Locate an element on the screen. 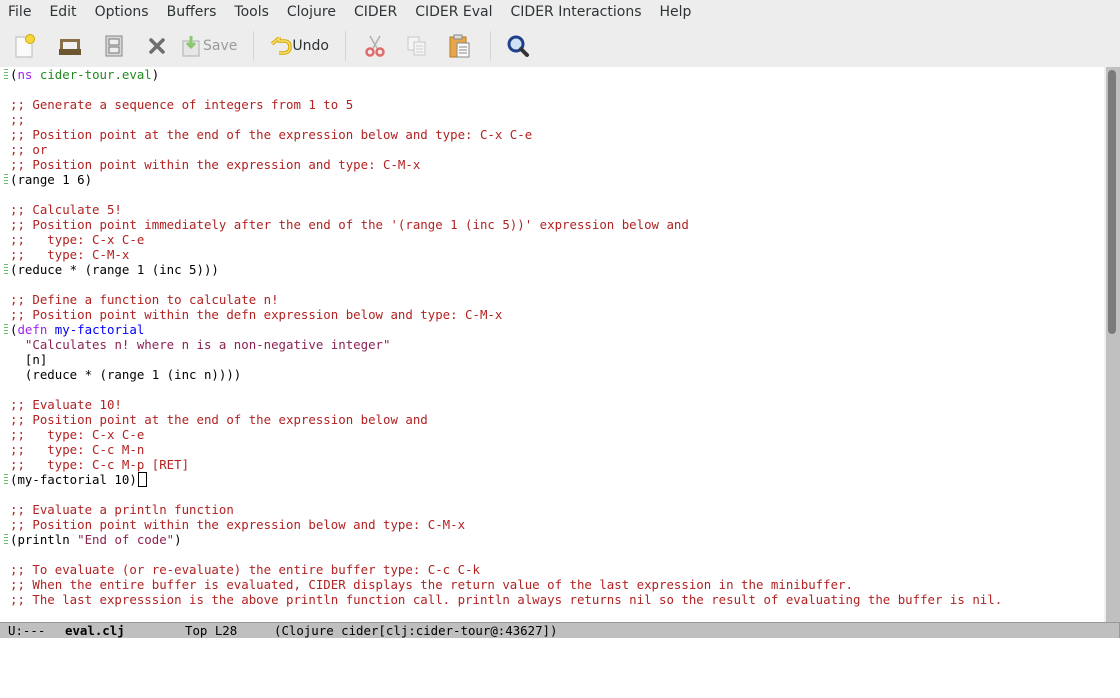  new-file-icon is located at coordinates (25, 45).